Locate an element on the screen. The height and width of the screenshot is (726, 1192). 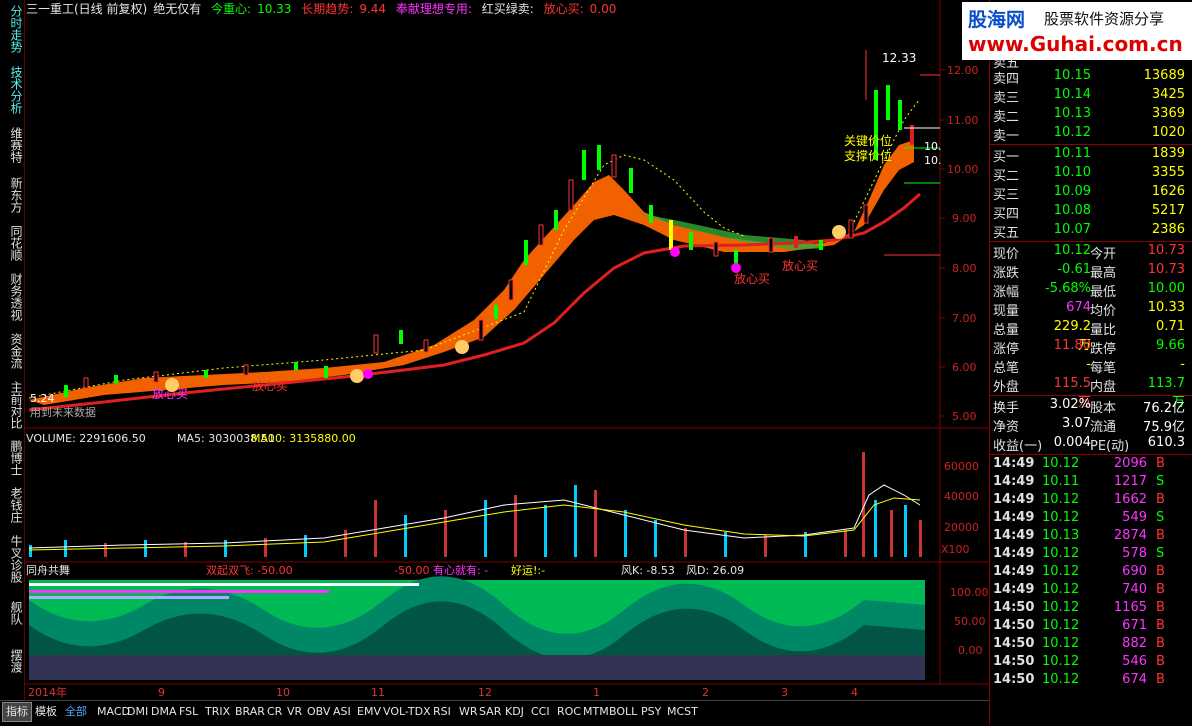
tab-cci: CCI is located at coordinates (540, 712).